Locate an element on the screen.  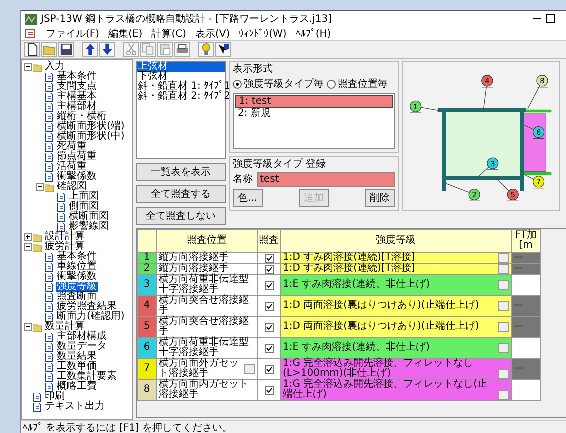
register-button: 削除 is located at coordinates (379, 198).